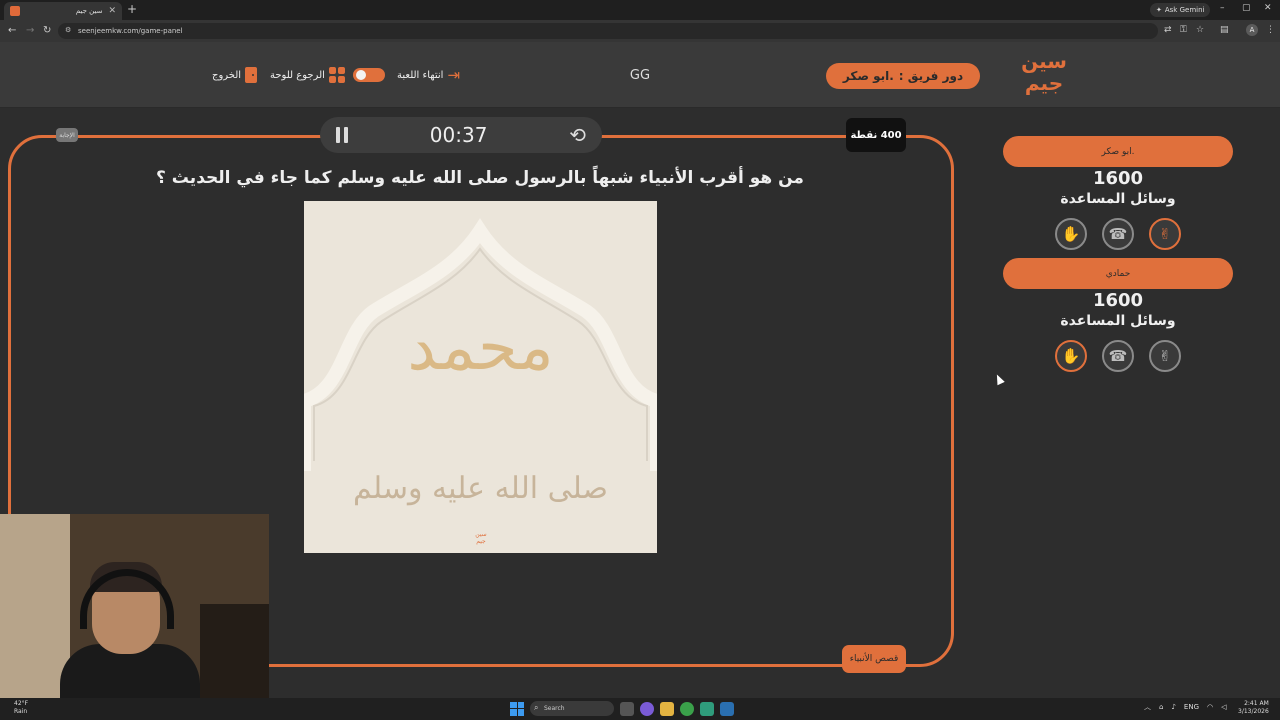 Image resolution: width=1280 pixels, height=720 pixels. What do you see at coordinates (454, 74) in the screenshot?
I see `arrow-right-exit-icon: ⇥` at bounding box center [454, 74].